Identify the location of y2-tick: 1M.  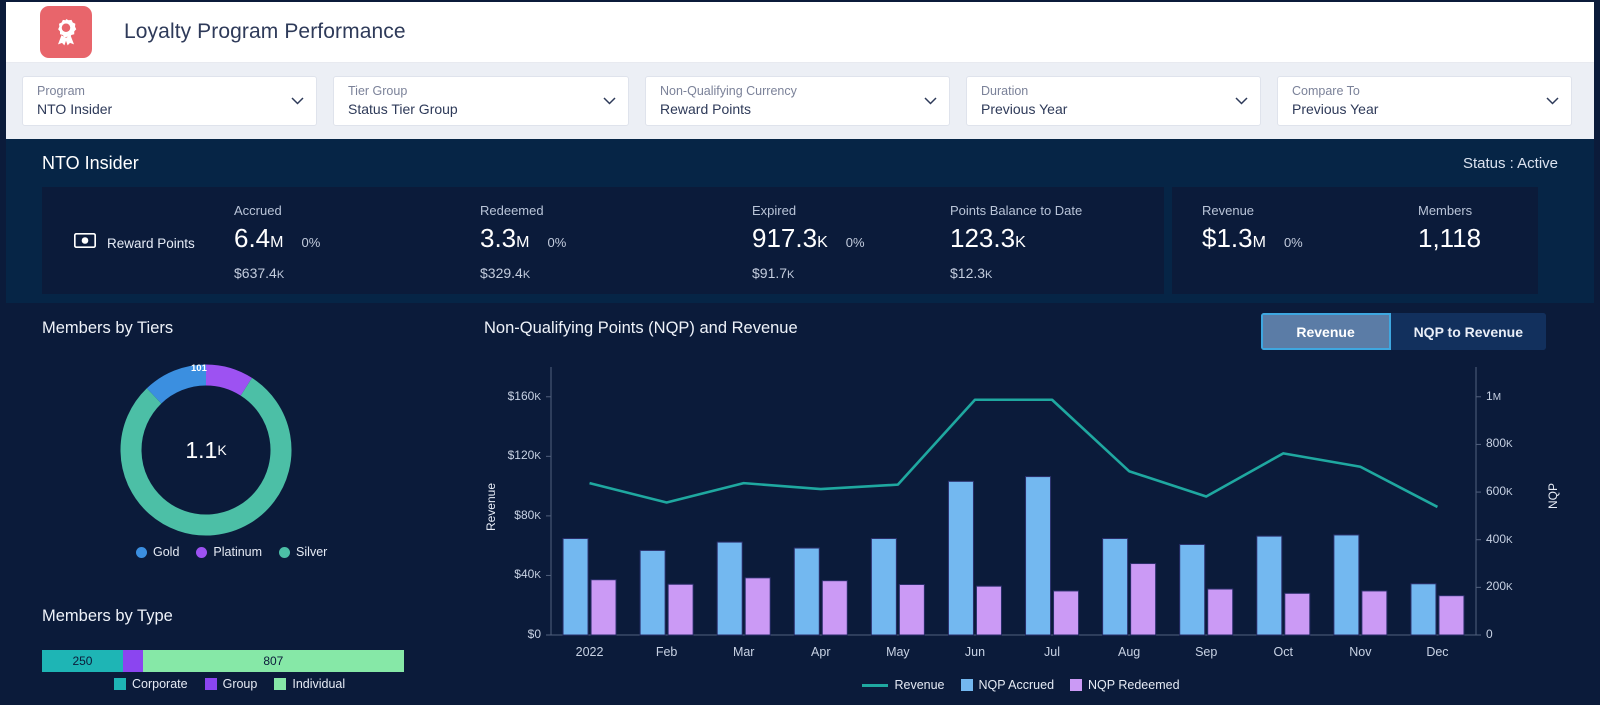
(1493, 396).